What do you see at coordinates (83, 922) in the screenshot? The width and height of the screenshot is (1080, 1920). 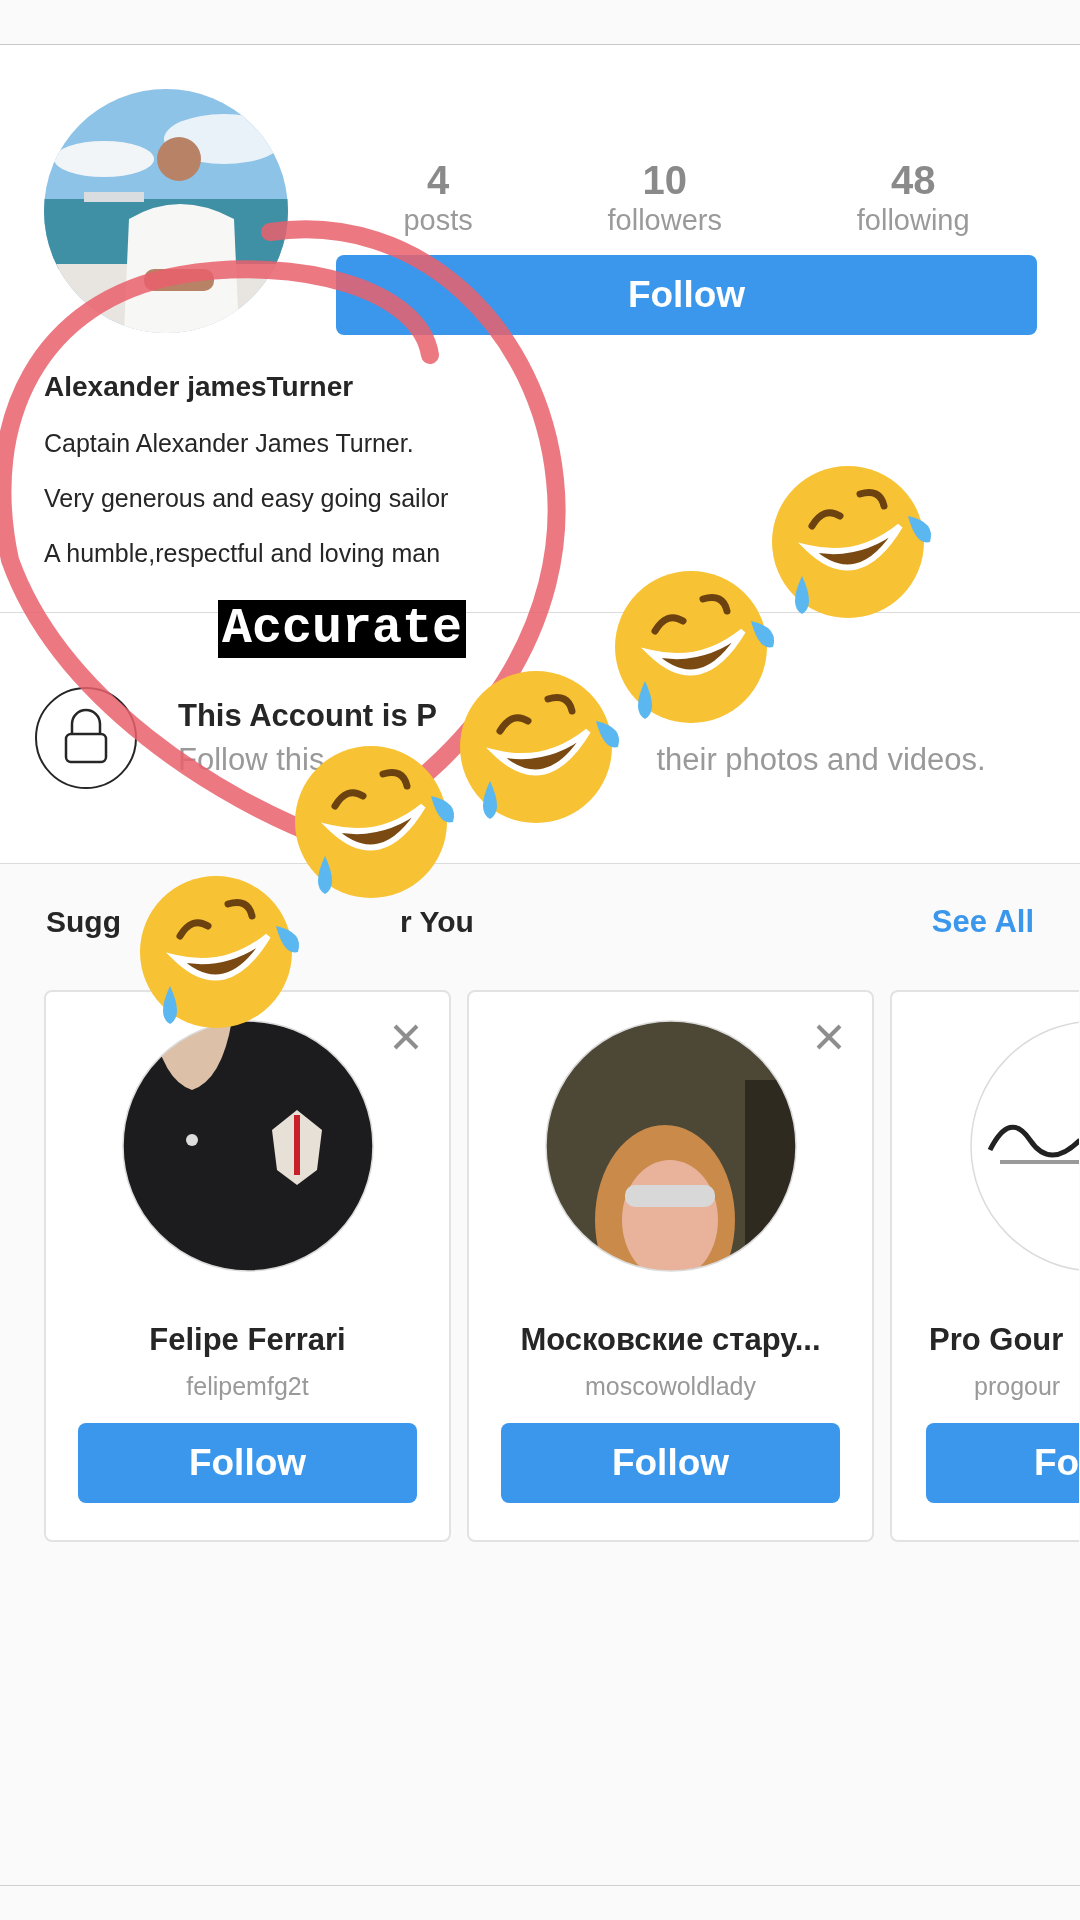 I see `suggestions-title: Sugg` at bounding box center [83, 922].